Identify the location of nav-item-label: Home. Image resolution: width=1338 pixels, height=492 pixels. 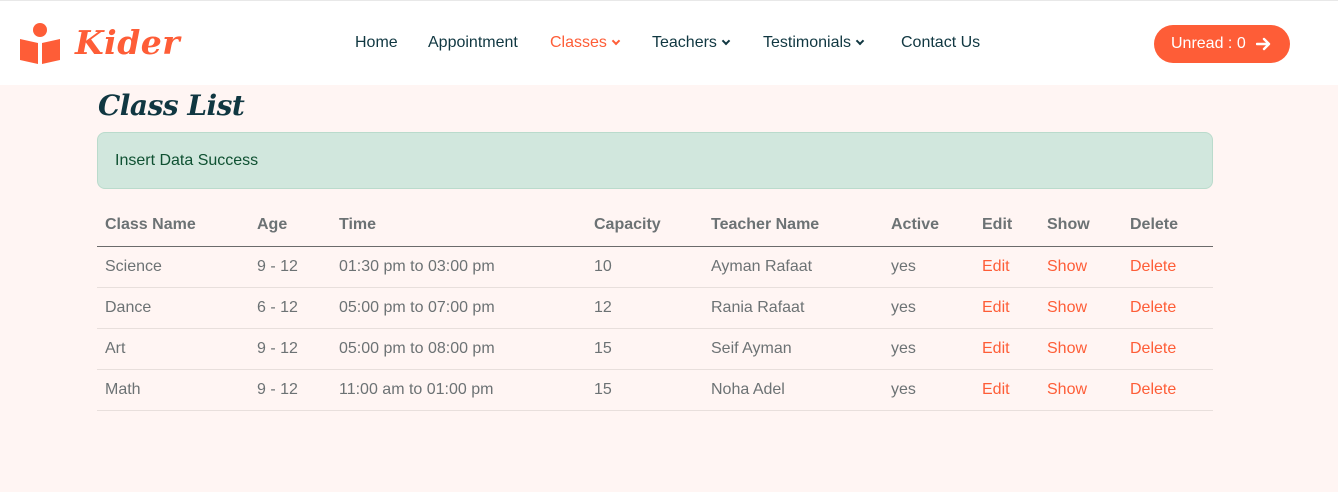
(376, 42).